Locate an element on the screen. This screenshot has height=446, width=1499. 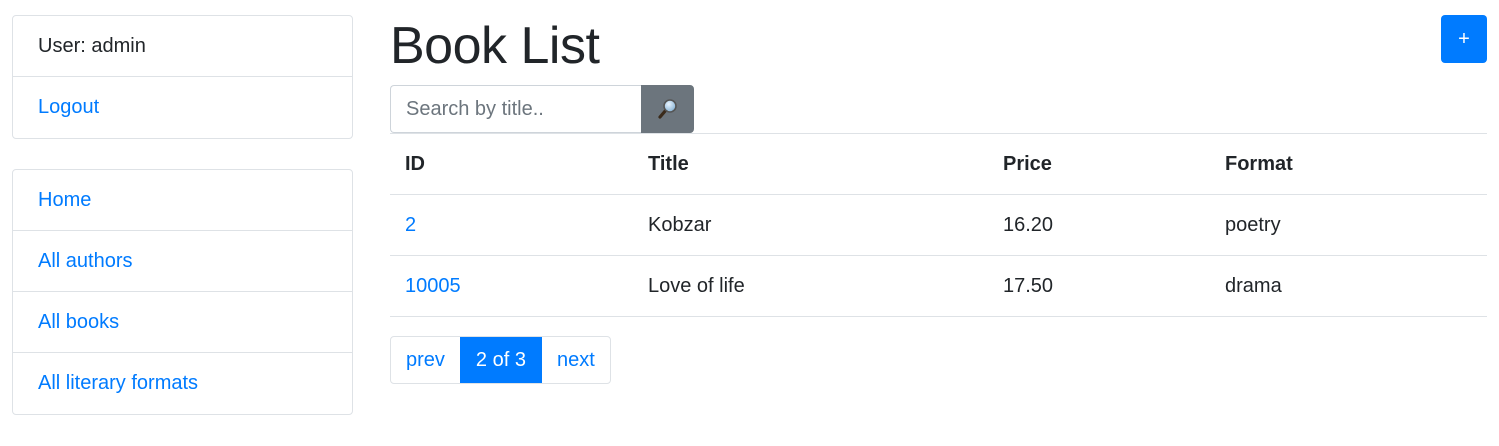
sidebar-link-home: Home is located at coordinates (64, 200).